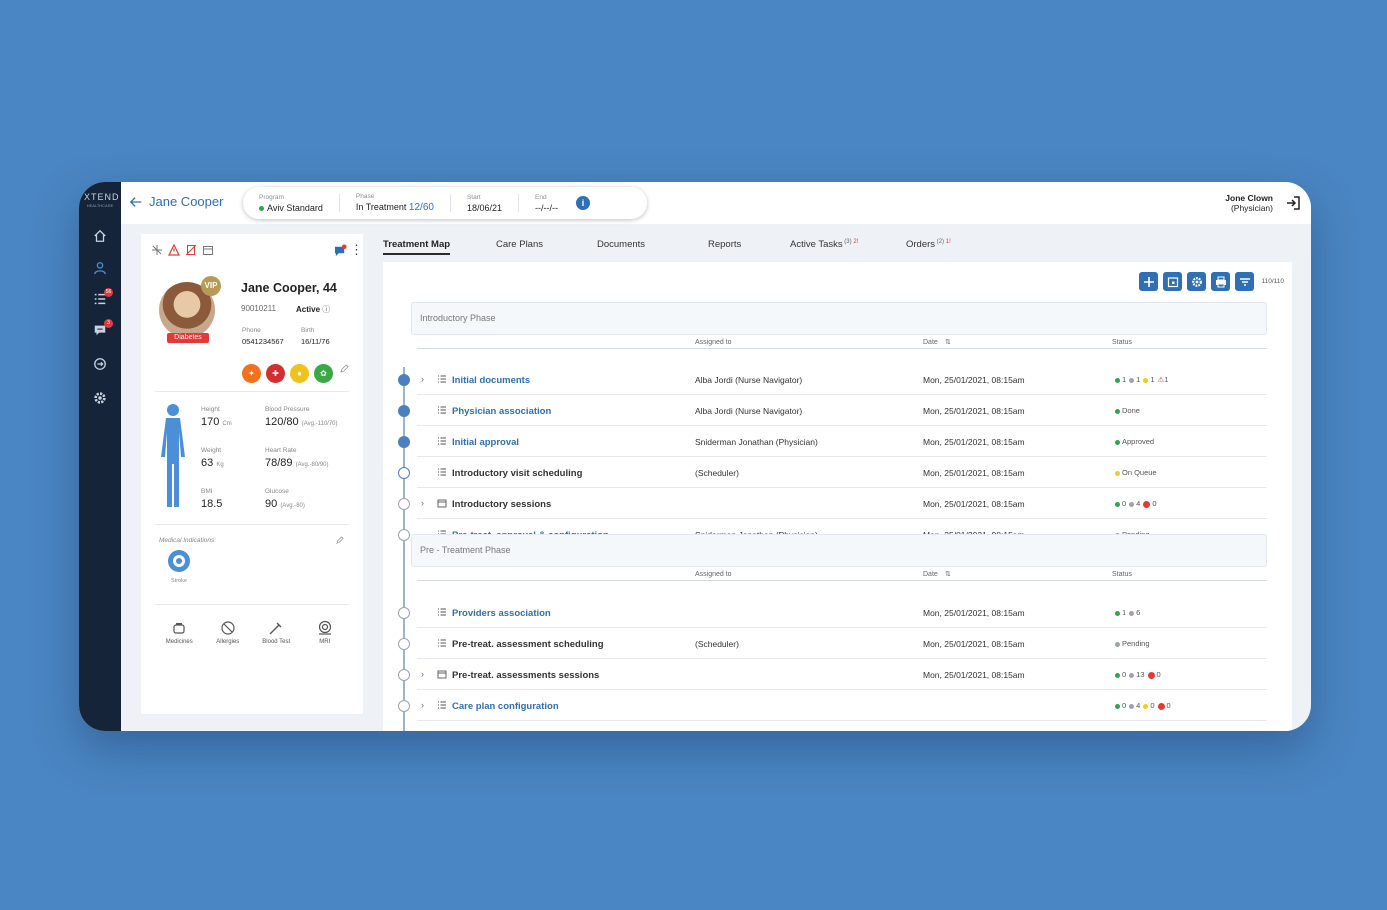  I want to click on program-field: Program Aviv Standard, so click(291, 203).